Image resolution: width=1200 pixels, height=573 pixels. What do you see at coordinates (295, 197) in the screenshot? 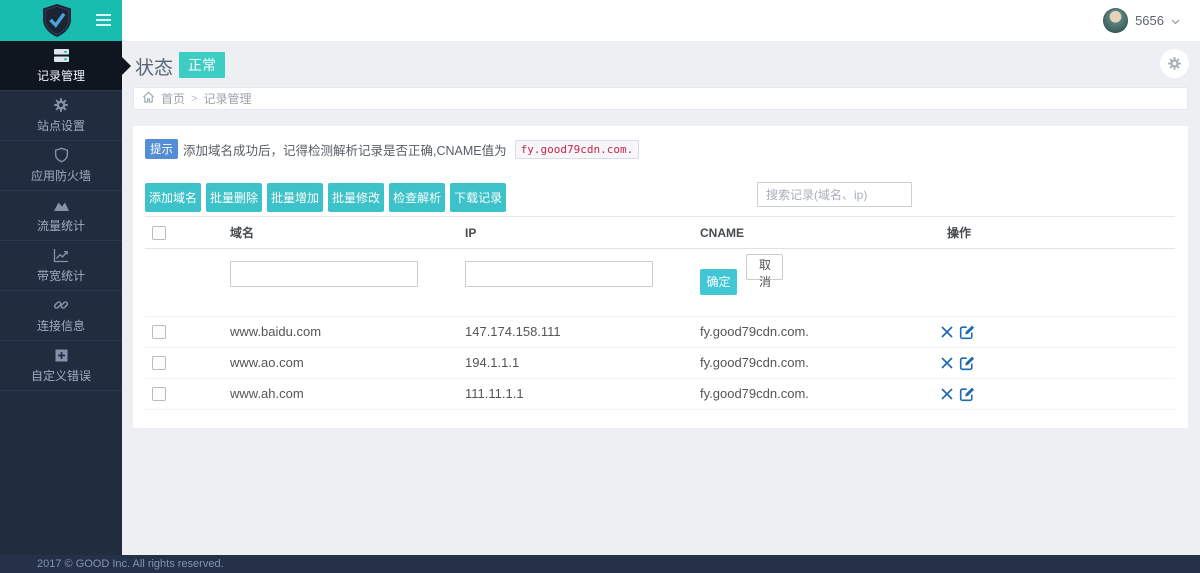
I see `toolbar-button-batch-add: 批量增加` at bounding box center [295, 197].